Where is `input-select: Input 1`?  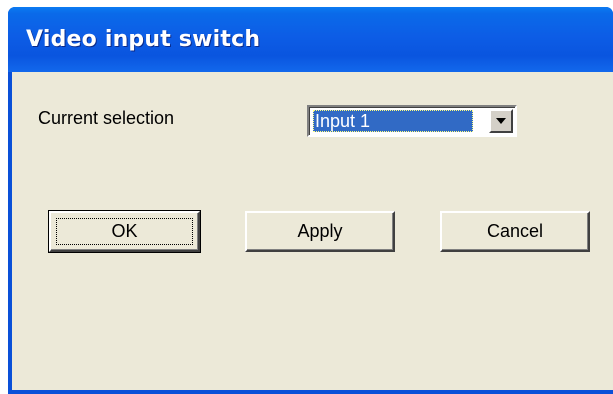 input-select: Input 1 is located at coordinates (412, 121).